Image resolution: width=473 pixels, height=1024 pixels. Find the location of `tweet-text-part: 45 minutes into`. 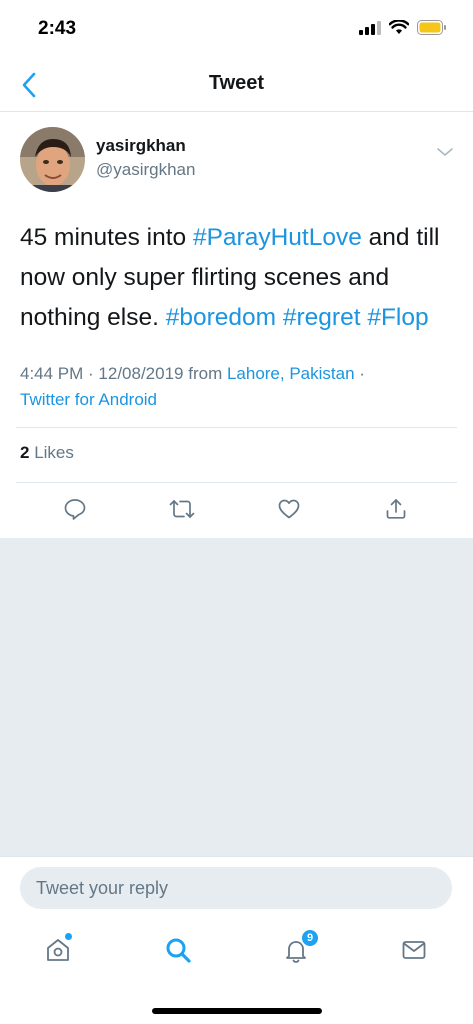

tweet-text-part: 45 minutes into is located at coordinates (106, 237).